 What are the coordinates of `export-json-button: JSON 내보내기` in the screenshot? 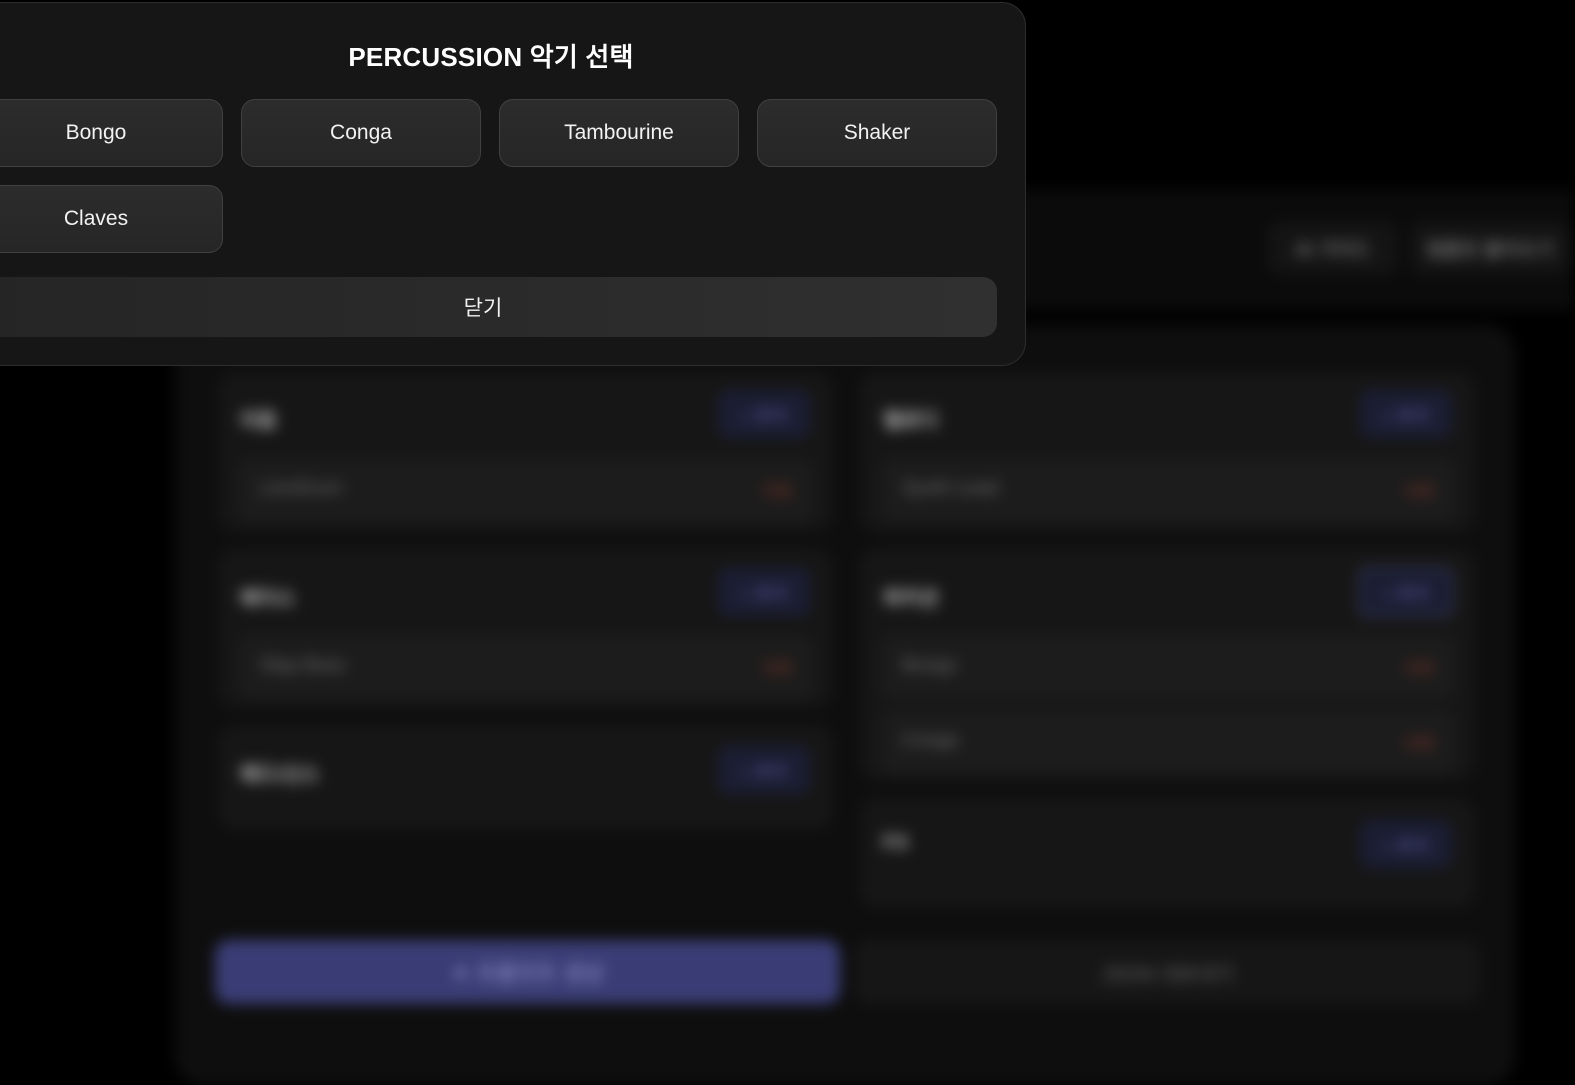 It's located at (1167, 972).